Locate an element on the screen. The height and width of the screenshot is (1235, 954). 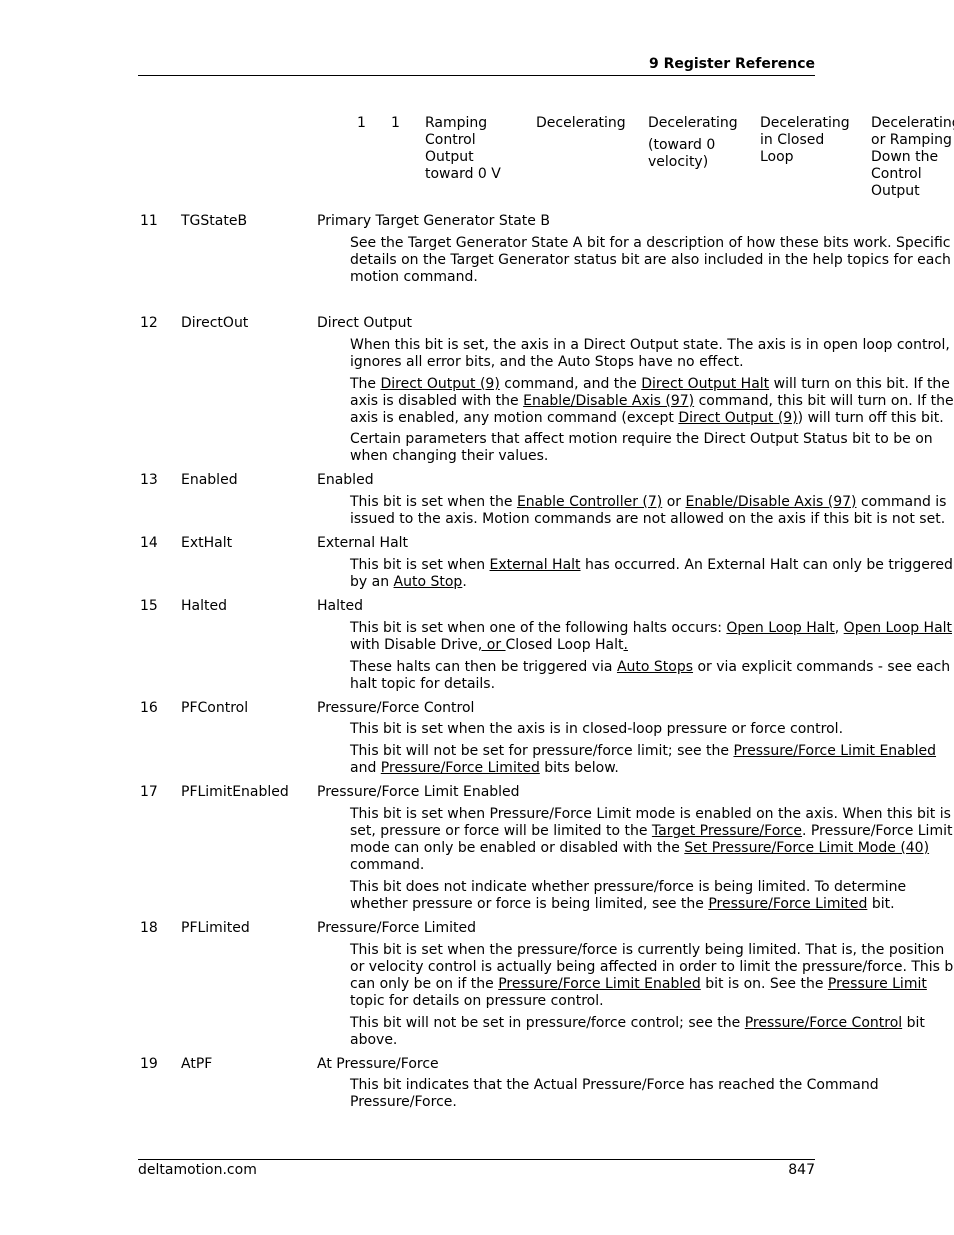
page-header: 9 Register Reference is located at coordinates (476, 65).